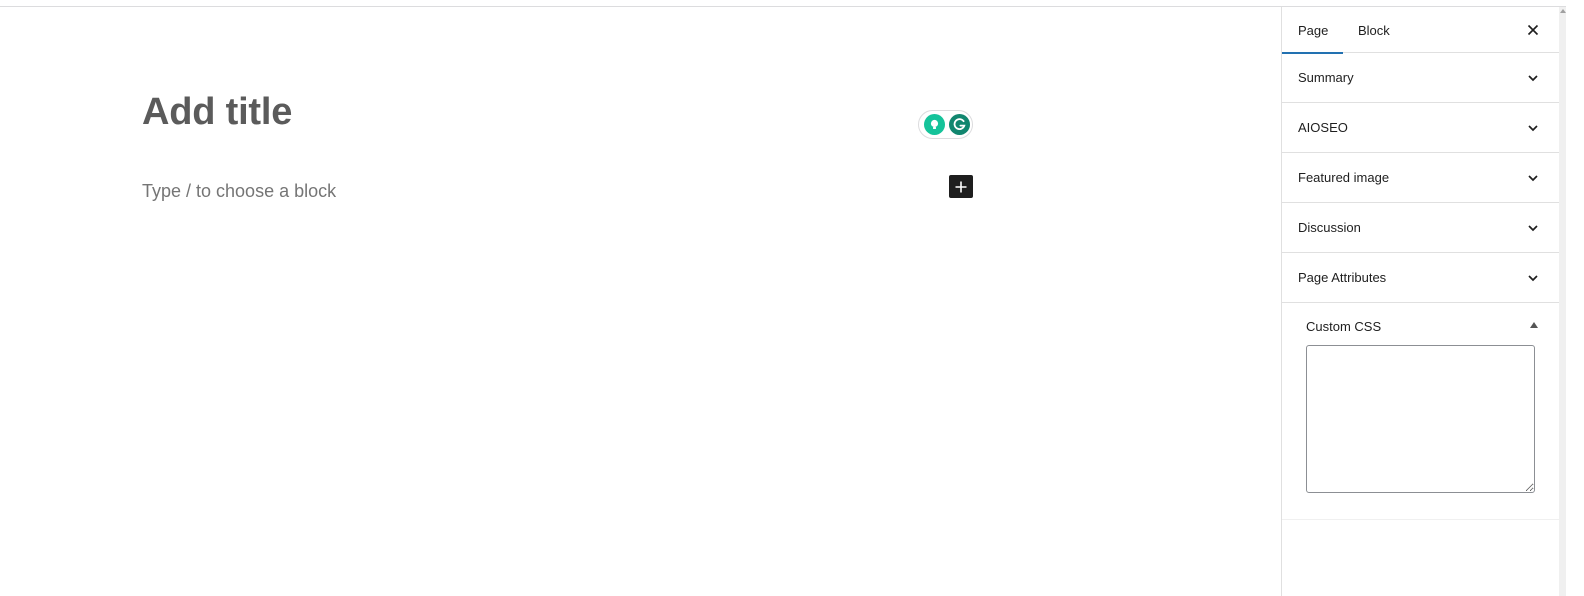 This screenshot has width=1584, height=596. Describe the element at coordinates (1422, 326) in the screenshot. I see `custom-css-header: Custom CSS` at that location.